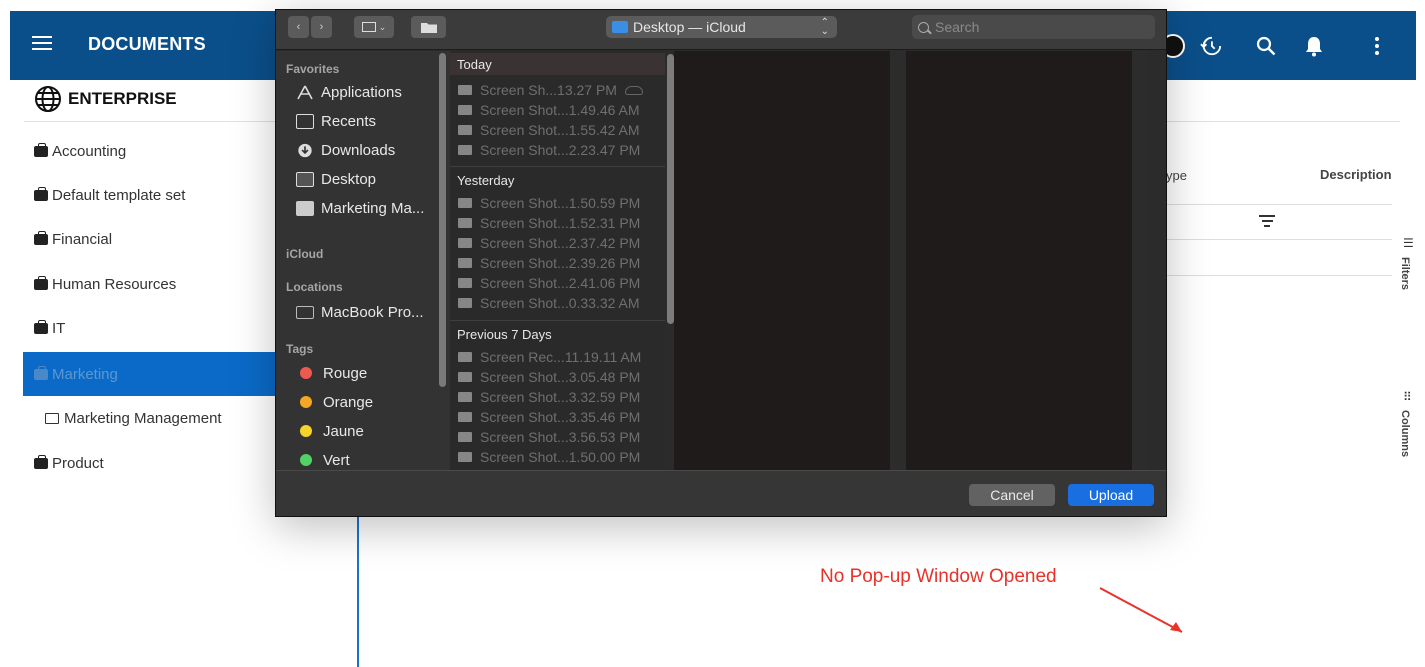 The width and height of the screenshot is (1425, 667). I want to click on group-header-yesterday: Yesterday, so click(486, 180).